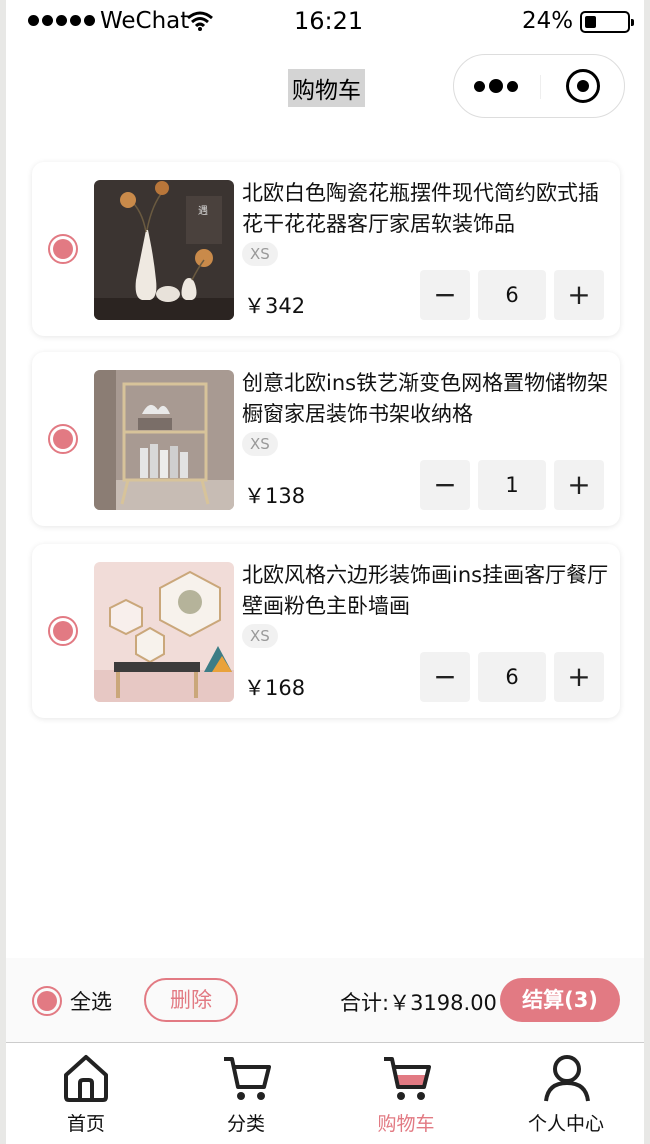 The image size is (650, 1144). I want to click on page-title: 购物车, so click(326, 88).